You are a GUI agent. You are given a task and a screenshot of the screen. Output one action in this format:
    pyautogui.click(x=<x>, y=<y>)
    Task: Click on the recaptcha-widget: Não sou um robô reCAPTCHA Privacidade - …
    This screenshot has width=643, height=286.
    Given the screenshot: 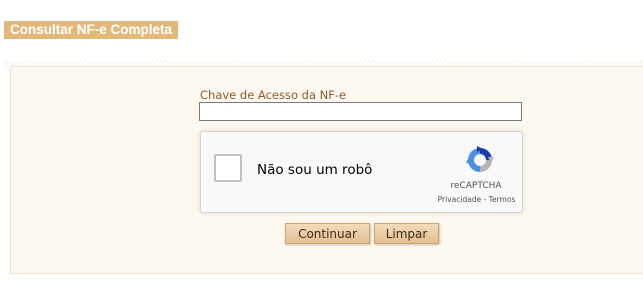 What is the action you would take?
    pyautogui.click(x=361, y=172)
    